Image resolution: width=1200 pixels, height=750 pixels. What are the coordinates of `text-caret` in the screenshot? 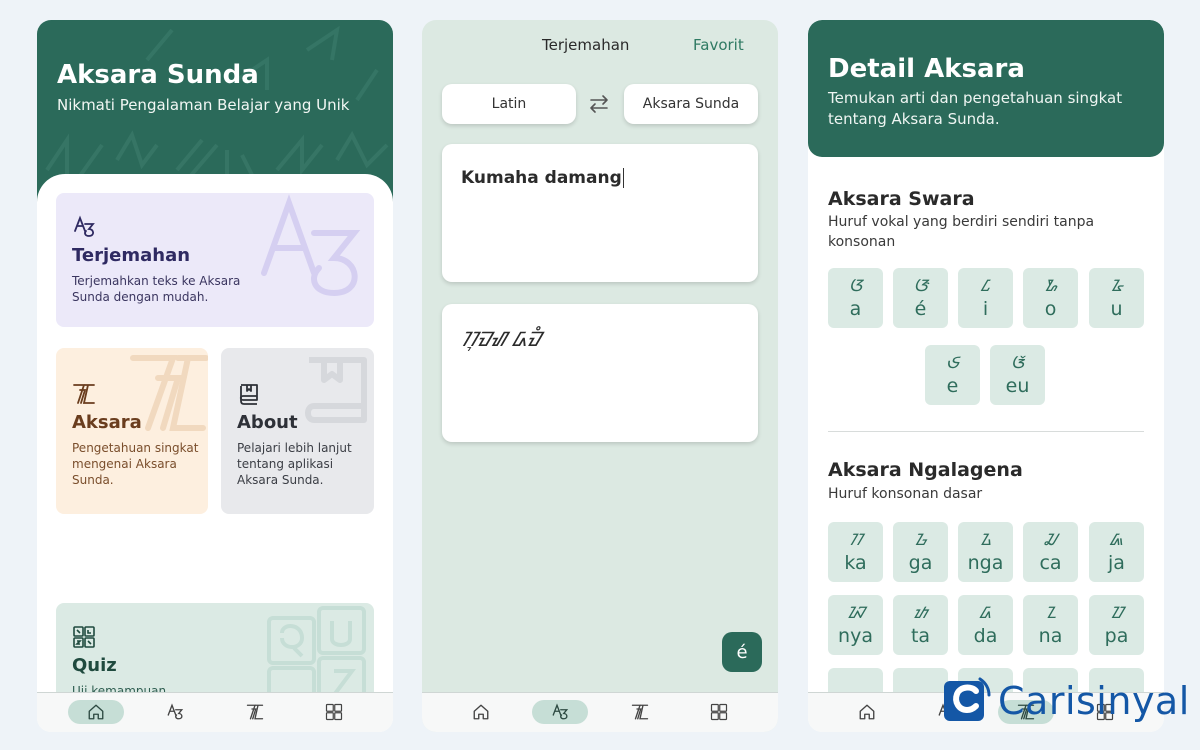 It's located at (623, 178).